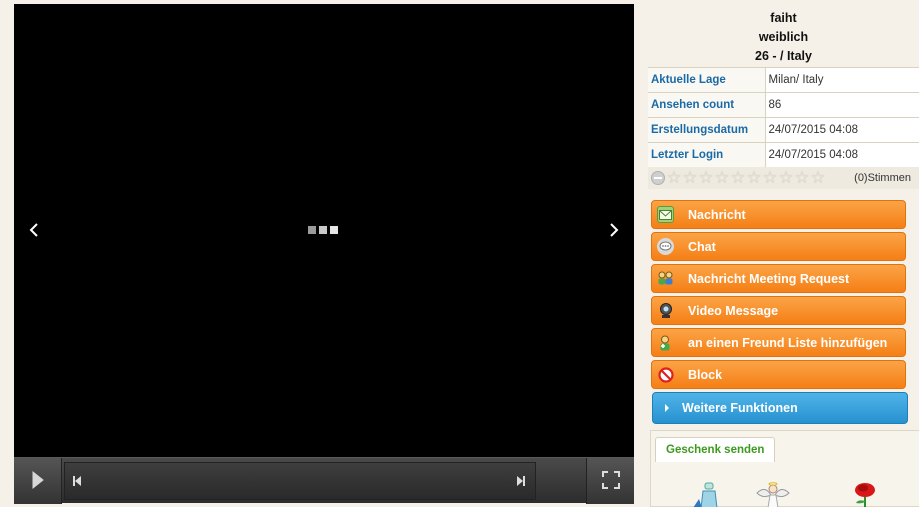  I want to click on add-friend-icon, so click(665, 342).